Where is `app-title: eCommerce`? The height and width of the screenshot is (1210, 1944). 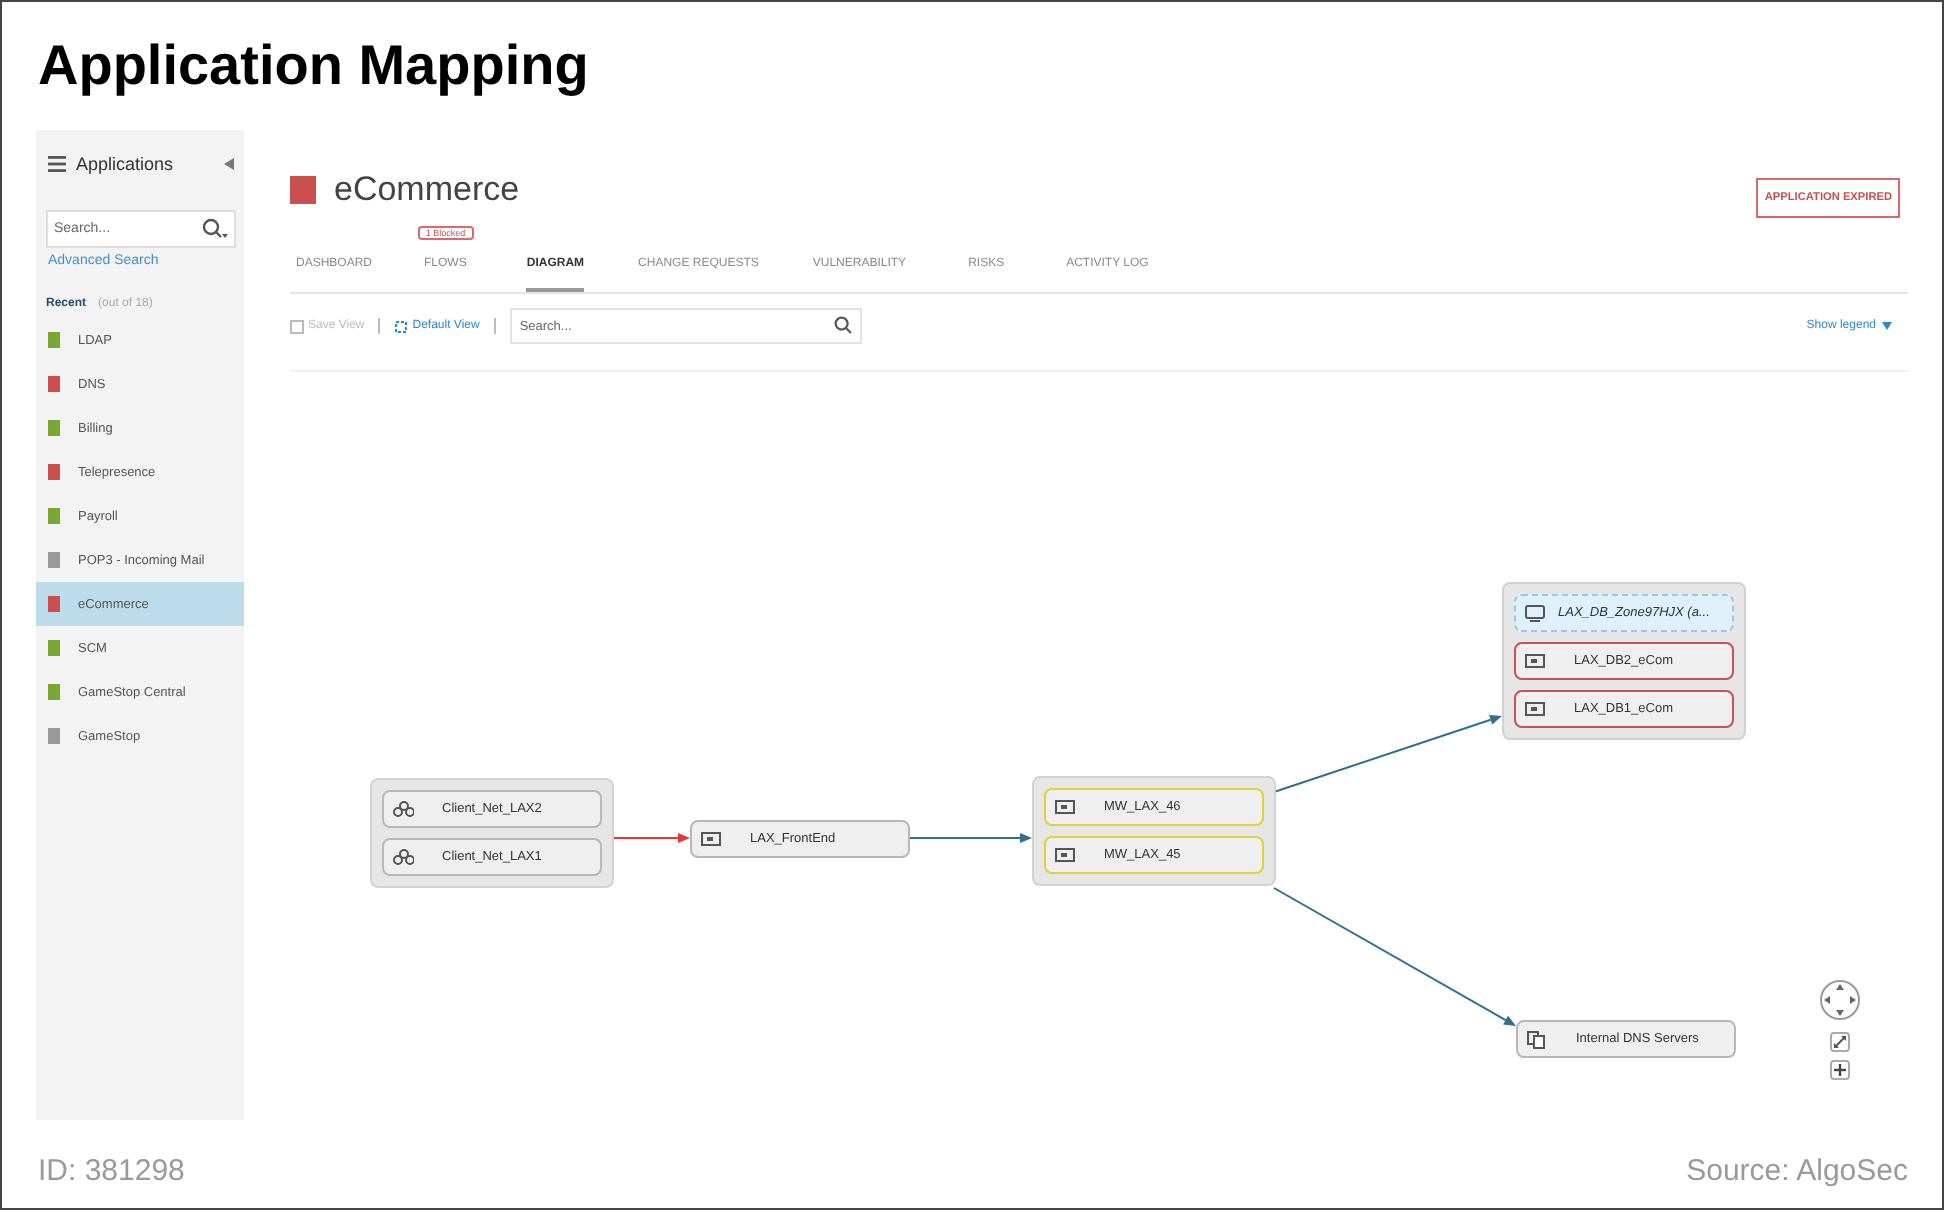
app-title: eCommerce is located at coordinates (427, 190).